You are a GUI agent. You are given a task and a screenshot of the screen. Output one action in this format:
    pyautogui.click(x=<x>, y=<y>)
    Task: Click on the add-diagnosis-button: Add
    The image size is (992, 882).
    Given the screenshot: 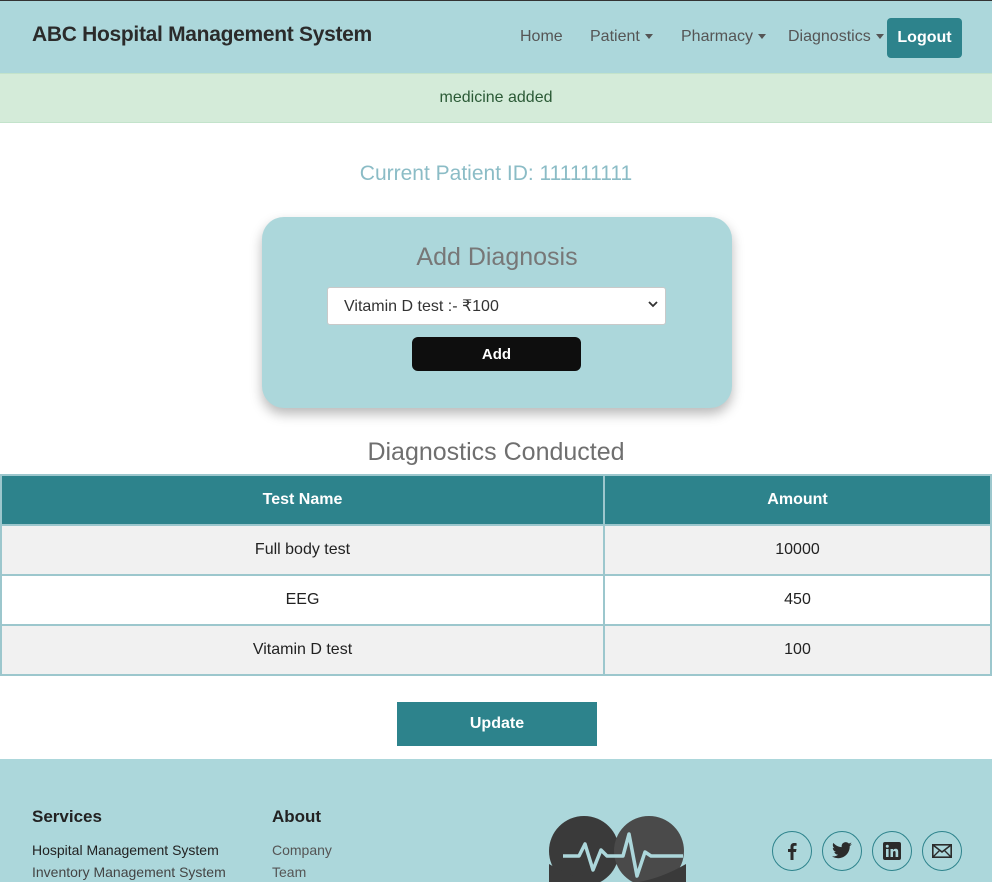 What is the action you would take?
    pyautogui.click(x=496, y=354)
    